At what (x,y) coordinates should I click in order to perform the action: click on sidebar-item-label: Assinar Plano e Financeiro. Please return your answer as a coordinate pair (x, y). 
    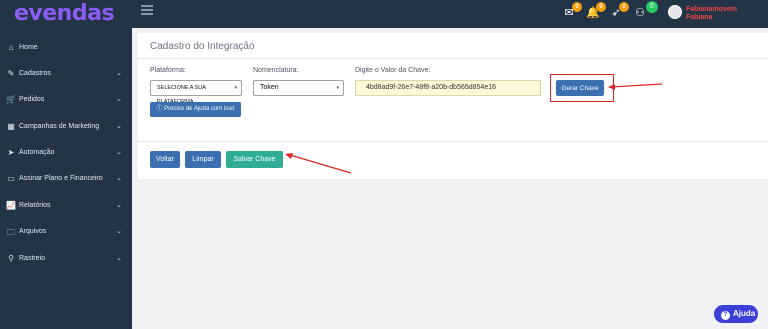
    Looking at the image, I should click on (61, 178).